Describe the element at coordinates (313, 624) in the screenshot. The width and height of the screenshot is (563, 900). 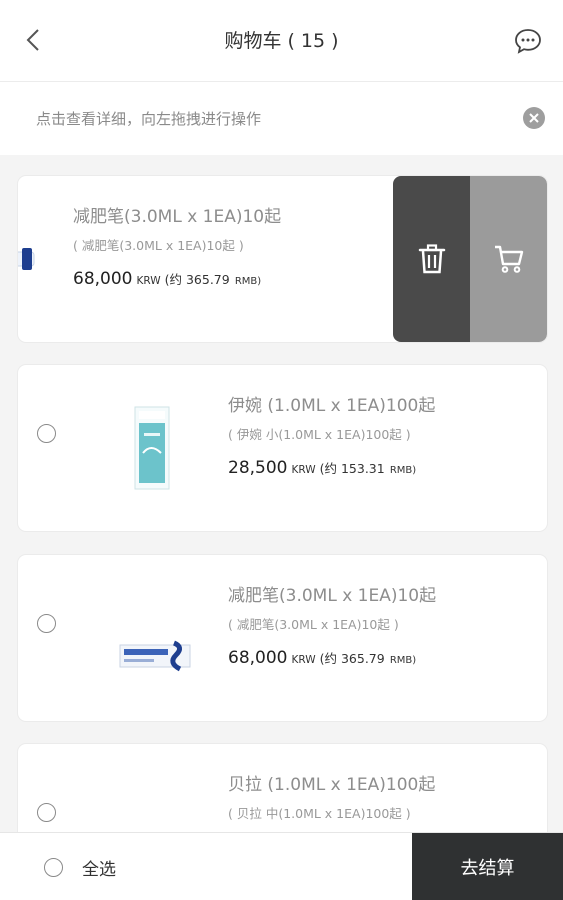
I see `product-subtitle: ( 减肥笔(3.0ML x 1EA)10起 )` at that location.